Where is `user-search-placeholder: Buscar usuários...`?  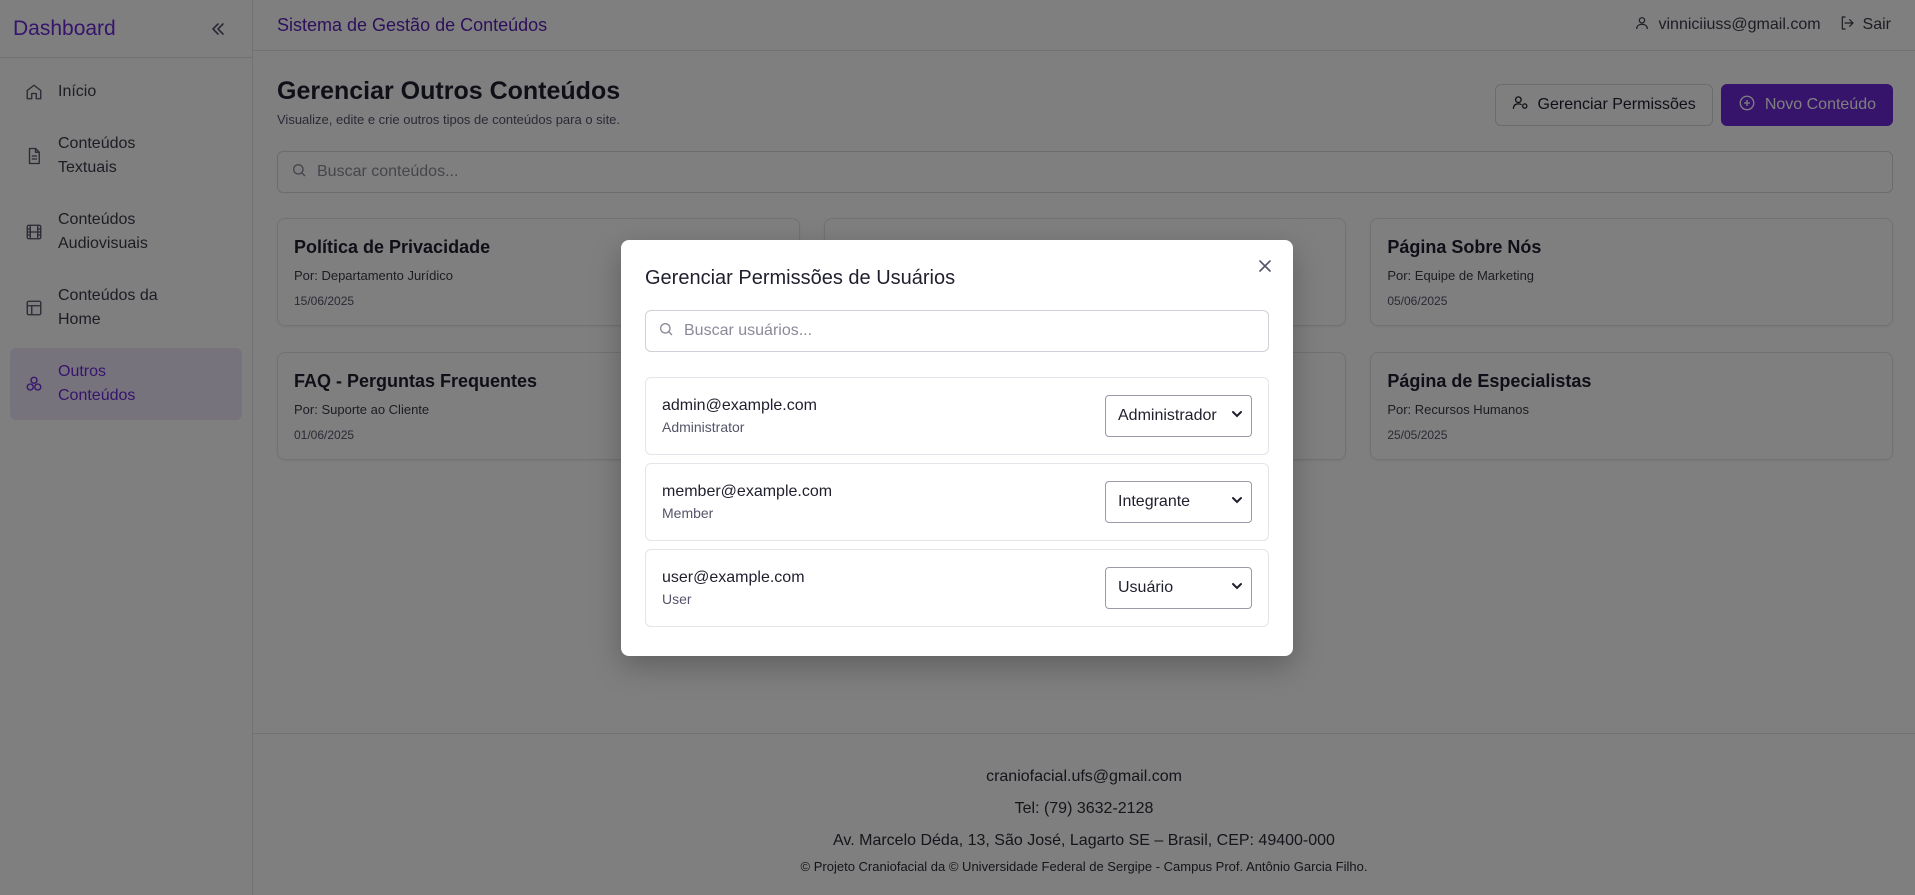 user-search-placeholder: Buscar usuários... is located at coordinates (748, 330).